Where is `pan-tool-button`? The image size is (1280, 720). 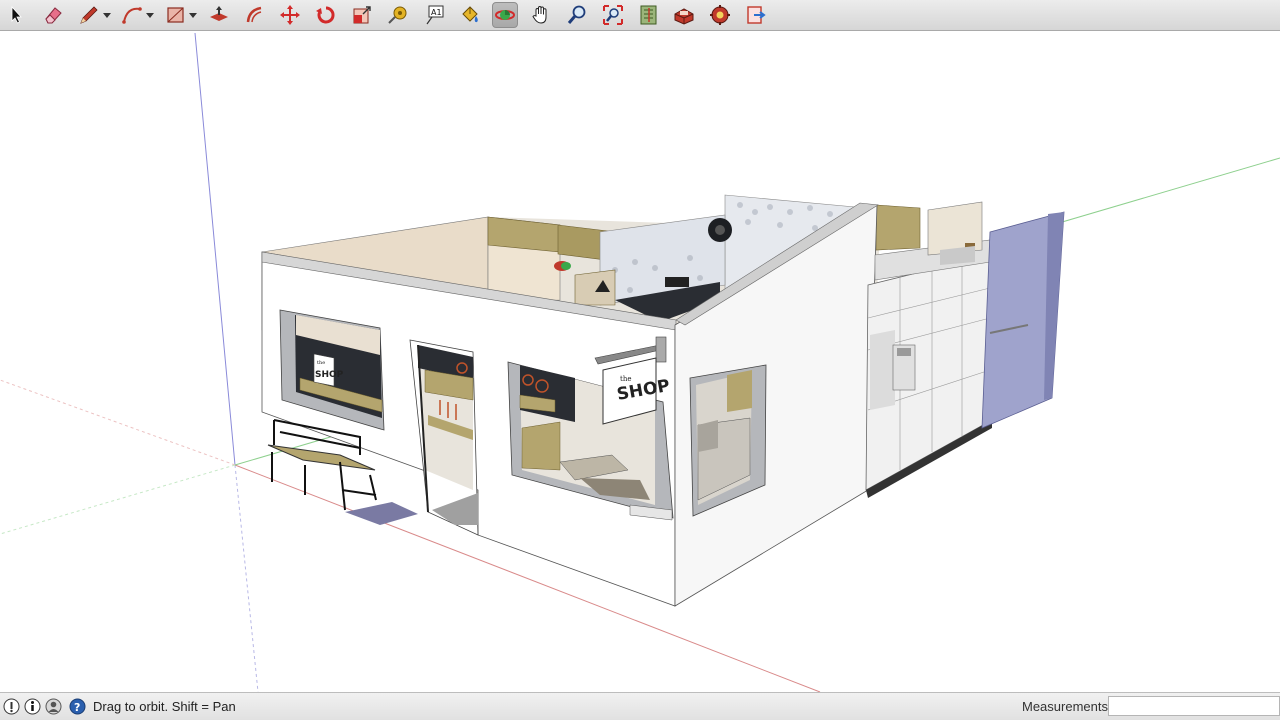
pan-tool-button is located at coordinates (541, 15).